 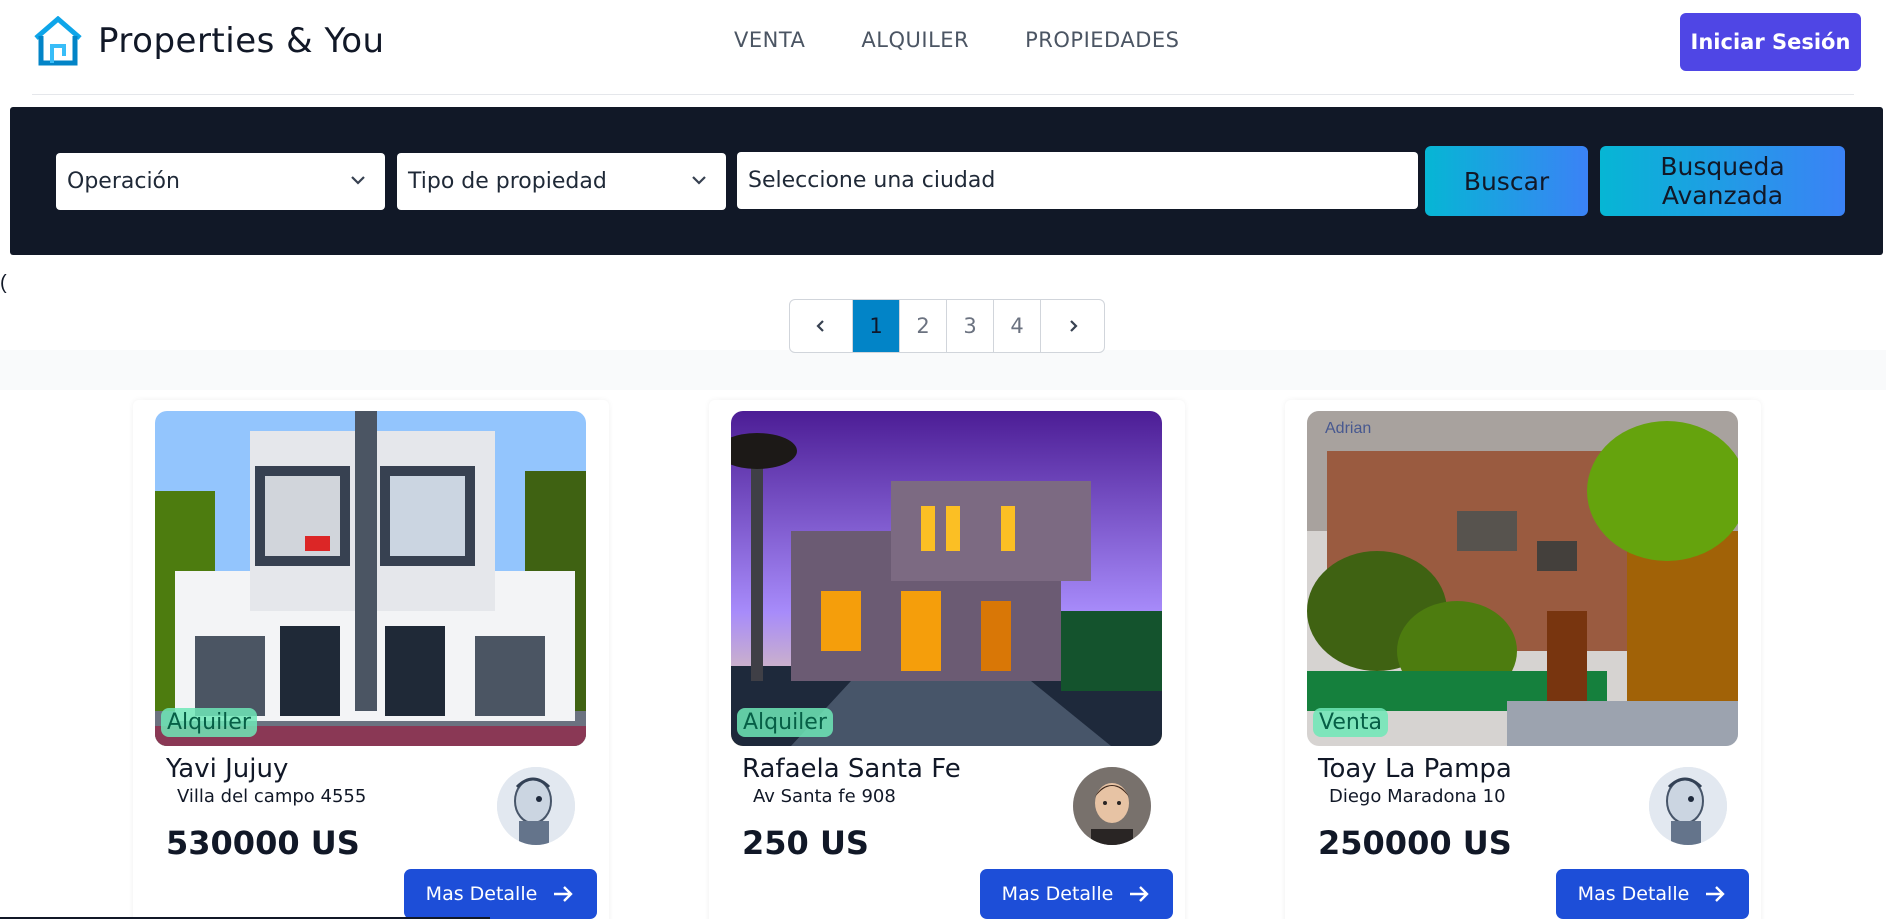 What do you see at coordinates (805, 843) in the screenshot?
I see `property-price: 250 US` at bounding box center [805, 843].